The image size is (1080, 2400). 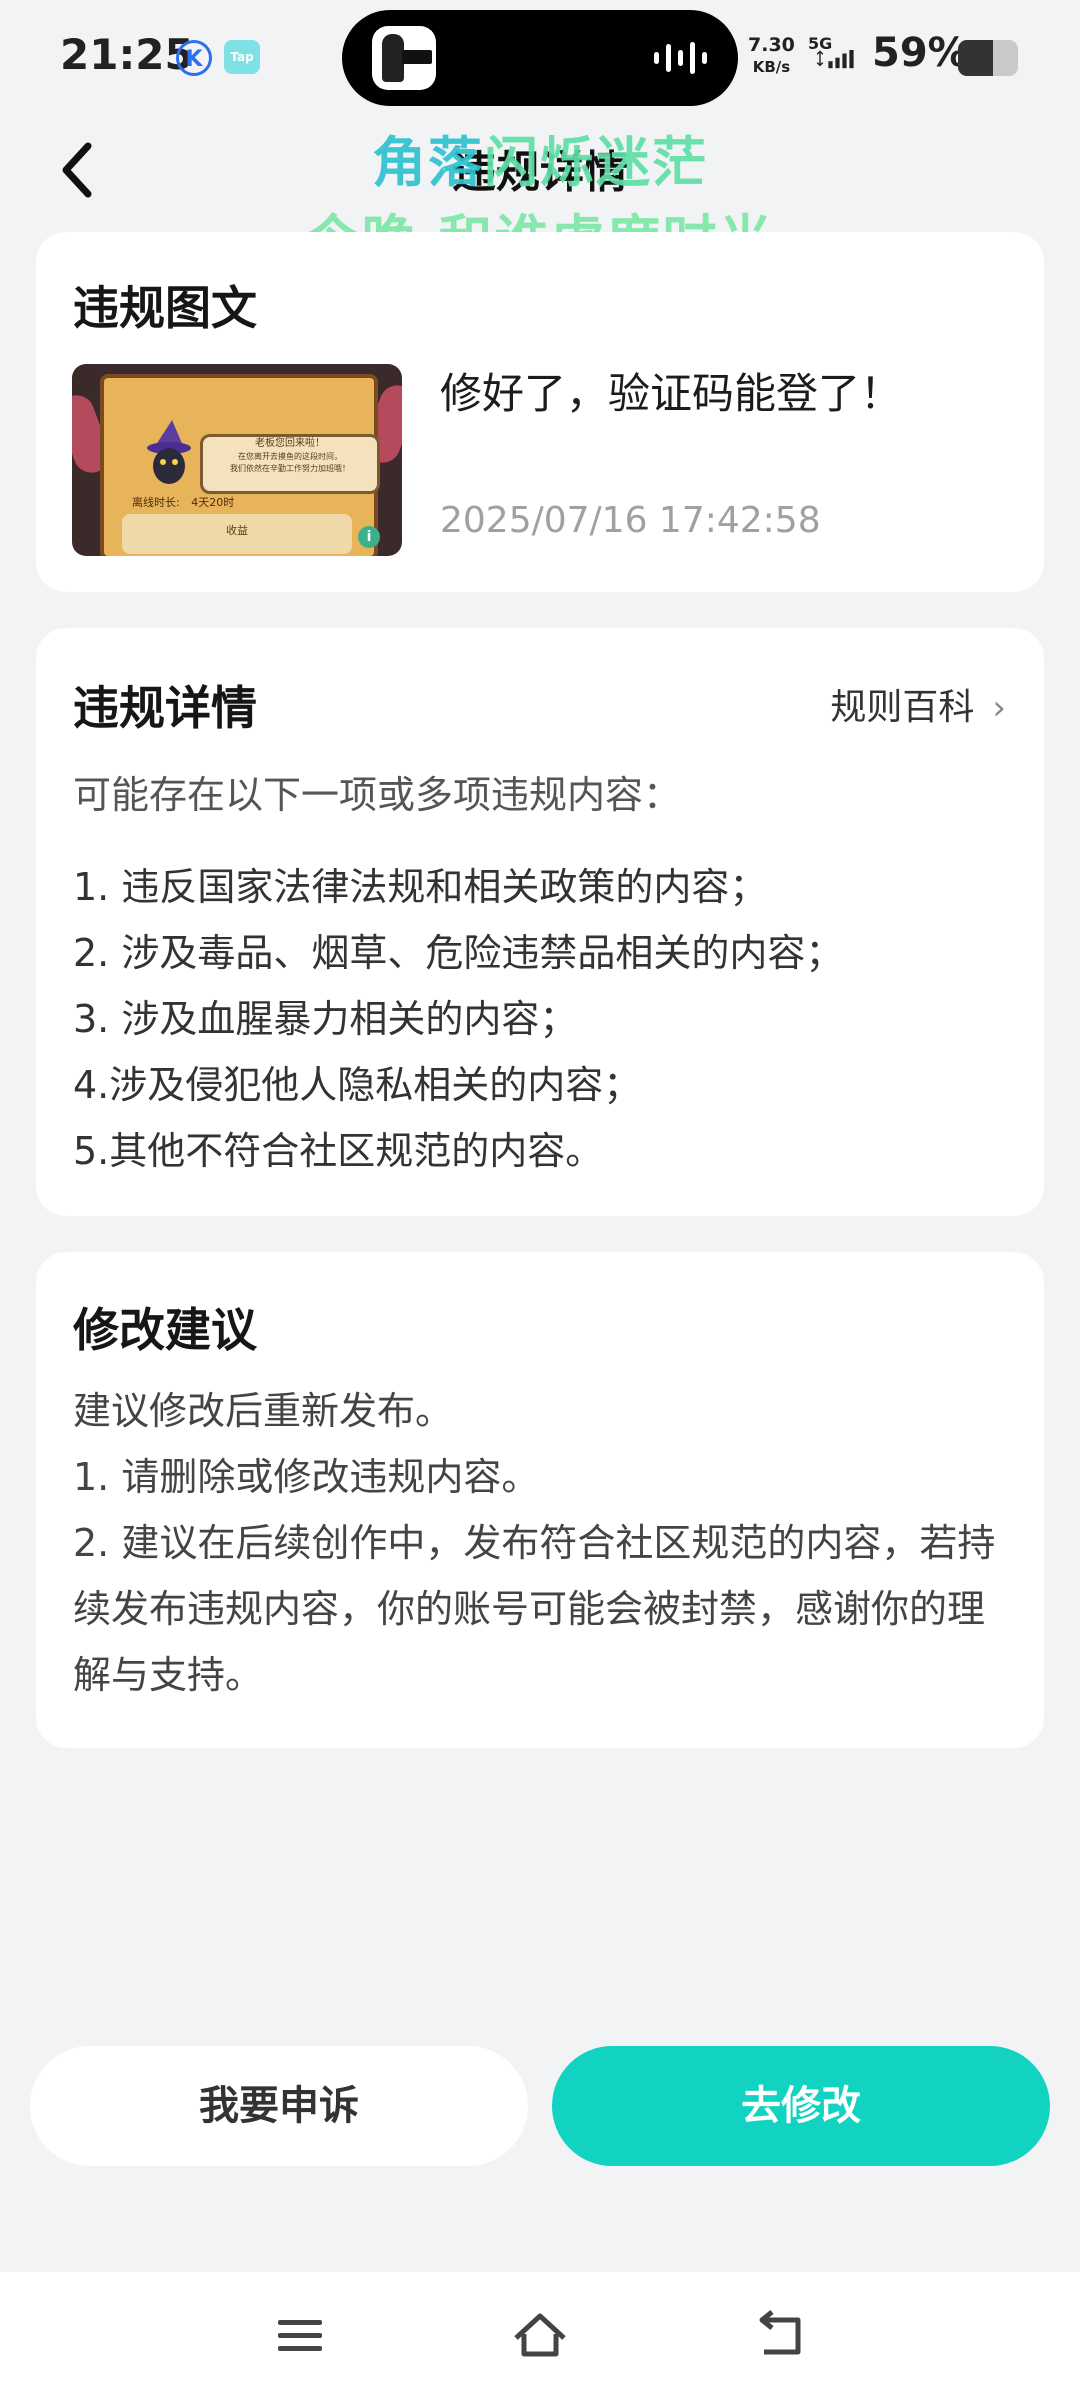 I want to click on thumb-income-bar: 收益, so click(x=237, y=534).